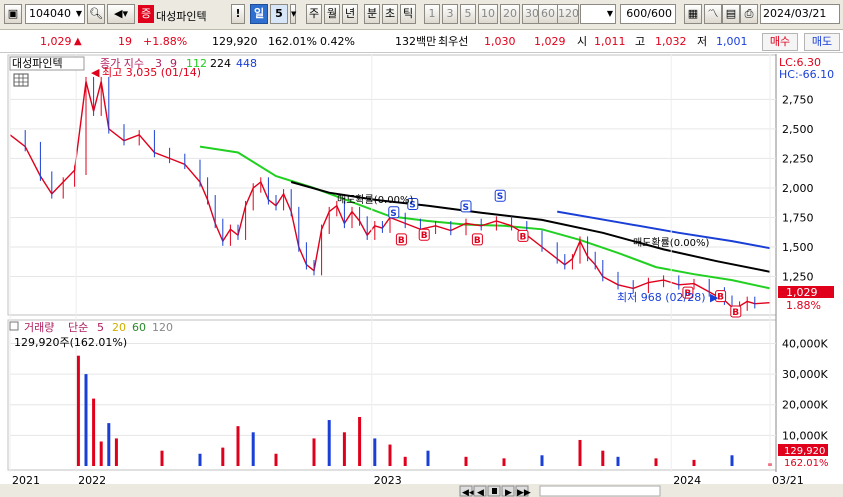 This screenshot has width=843, height=497. I want to click on period-tick-button: 틱, so click(408, 14).